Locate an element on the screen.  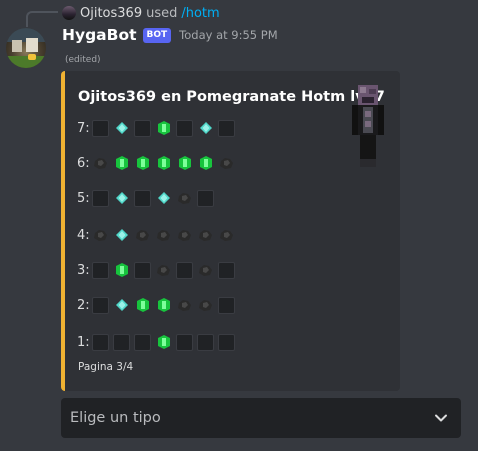
hotm-row: 6: is located at coordinates (158, 163).